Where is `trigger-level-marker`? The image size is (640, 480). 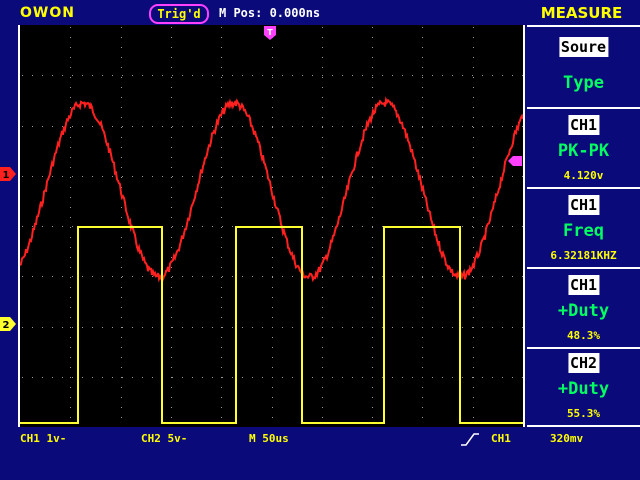 trigger-level-marker is located at coordinates (515, 158).